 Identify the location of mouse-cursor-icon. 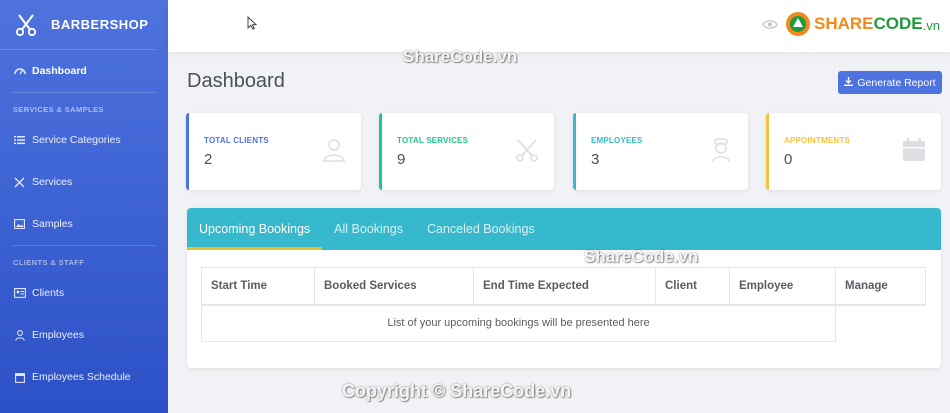
(252, 23).